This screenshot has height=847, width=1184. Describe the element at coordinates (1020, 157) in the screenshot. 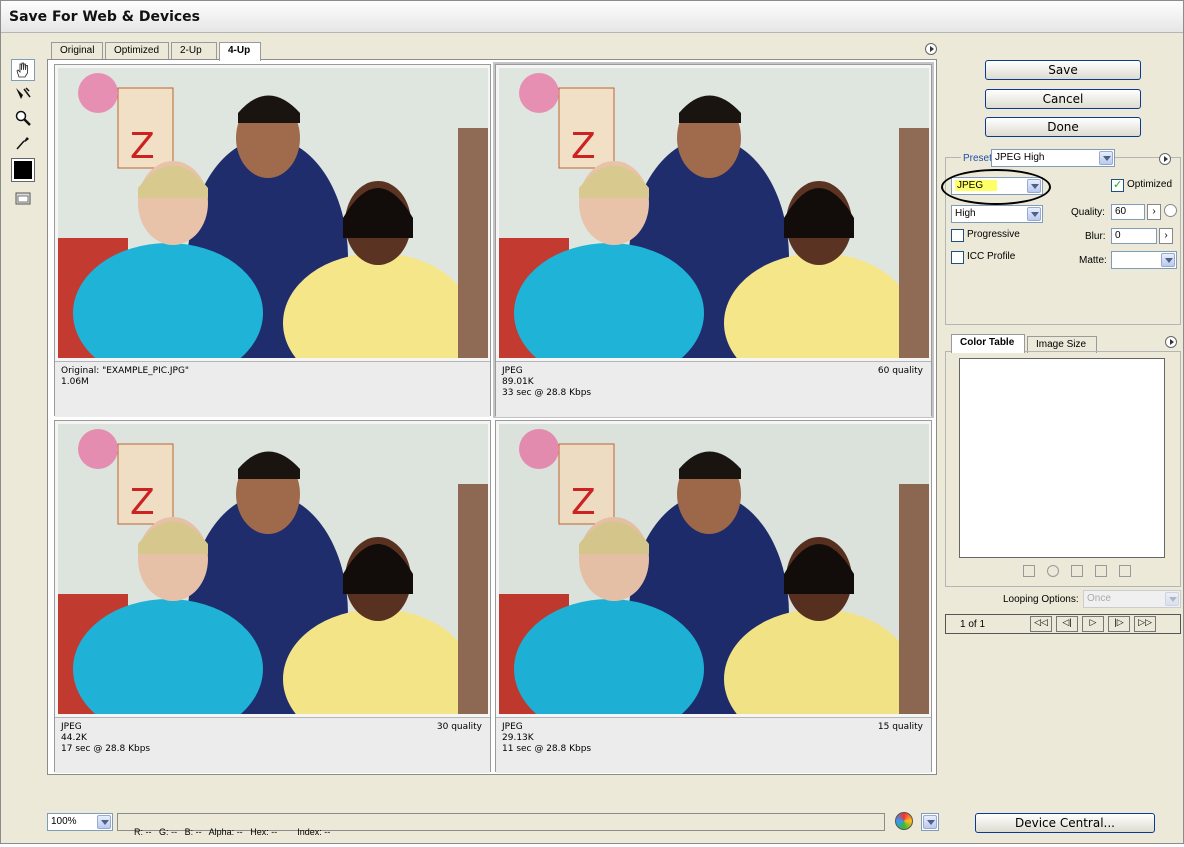

I see `preset-value: JPEG High` at that location.